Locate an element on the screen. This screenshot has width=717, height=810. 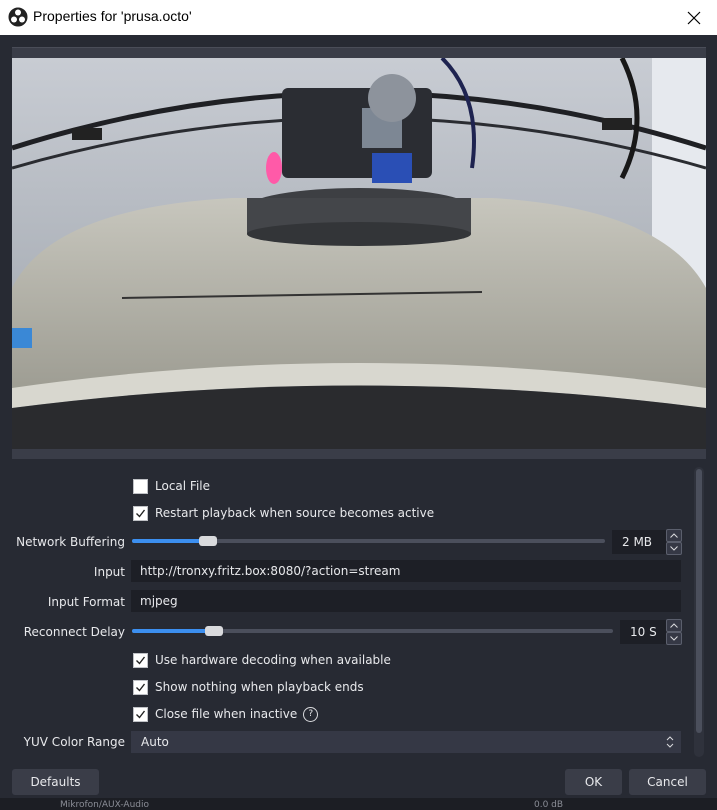
show-nothing-label: Show nothing when playback ends is located at coordinates (259, 687).